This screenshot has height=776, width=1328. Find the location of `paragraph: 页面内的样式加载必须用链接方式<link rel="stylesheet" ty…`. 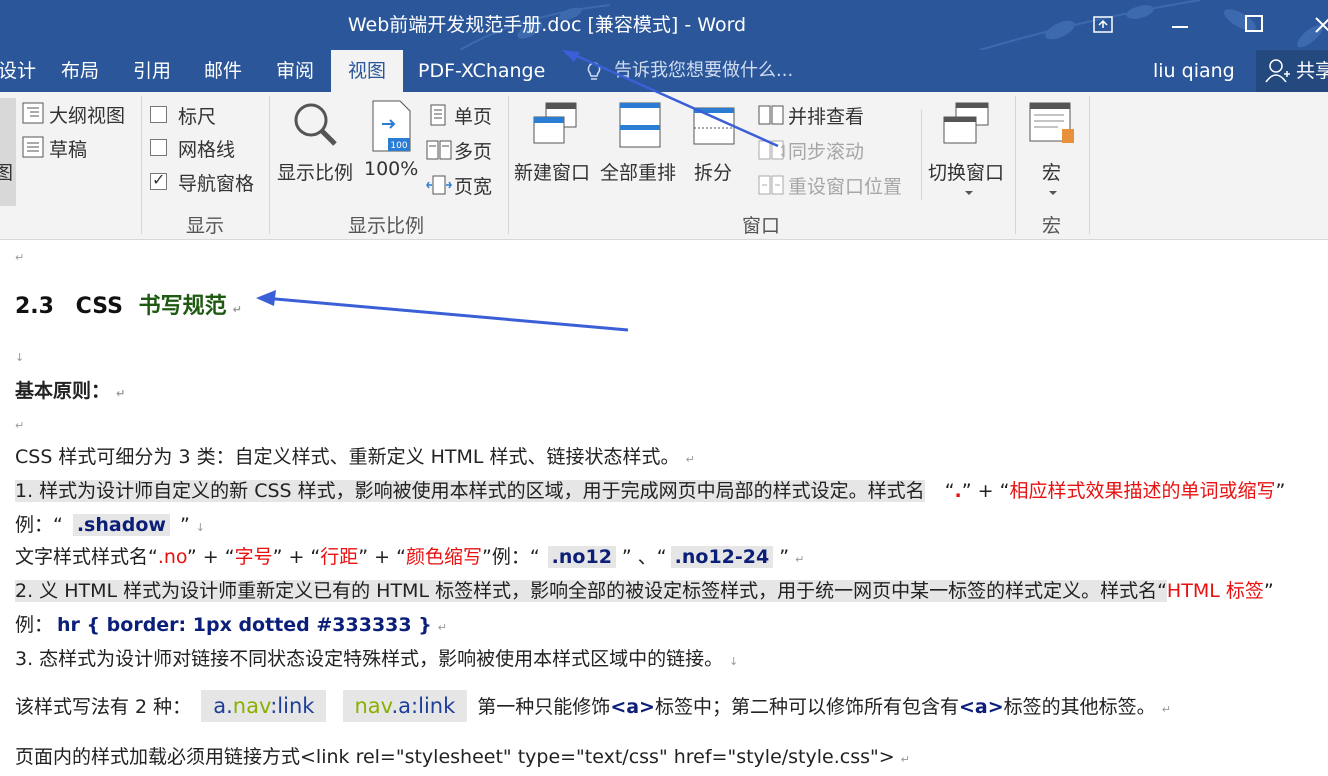

paragraph: 页面内的样式加载必须用链接方式<link rel="stylesheet" ty… is located at coordinates (462, 757).